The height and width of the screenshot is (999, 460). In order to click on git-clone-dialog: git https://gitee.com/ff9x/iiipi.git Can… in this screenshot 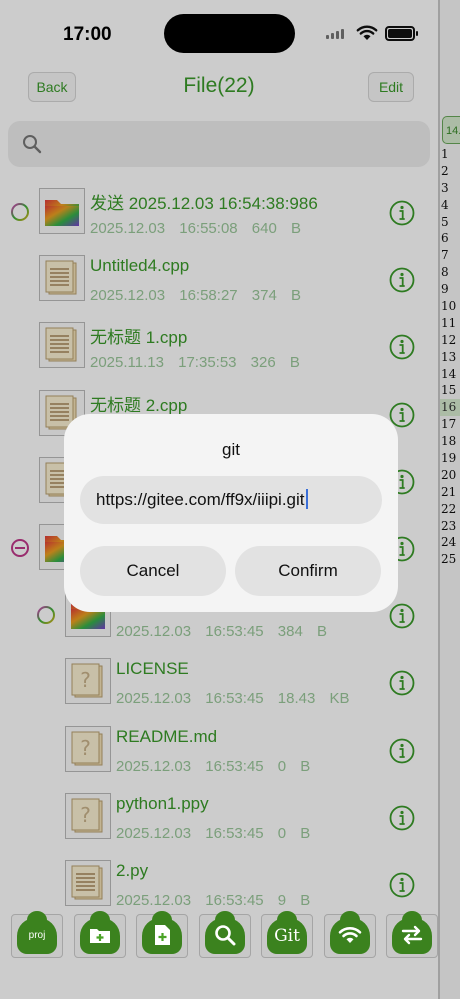, I will do `click(231, 513)`.